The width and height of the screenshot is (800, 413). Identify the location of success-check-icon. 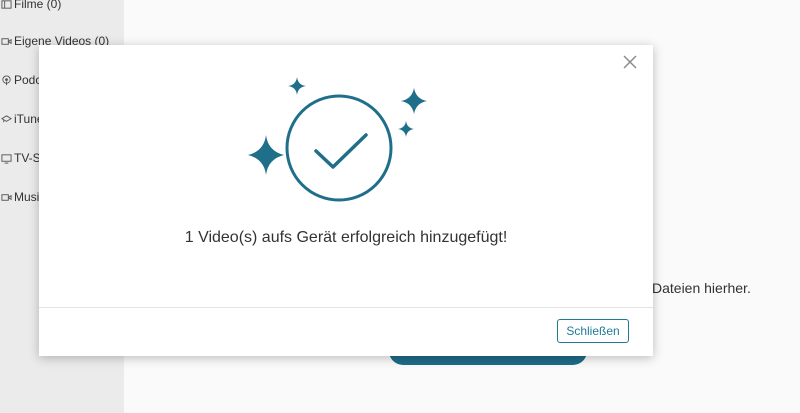
(337, 139).